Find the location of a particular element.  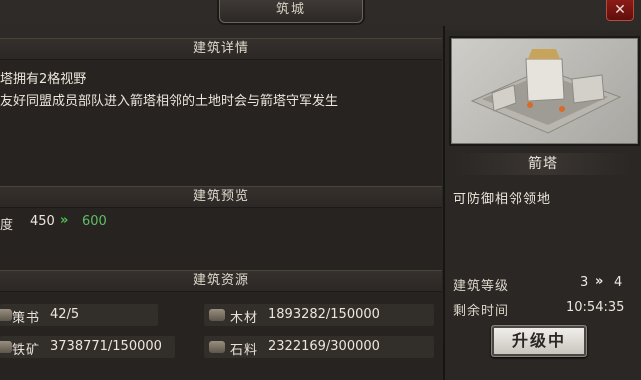

time-remaining: 10:54:35 is located at coordinates (595, 307).